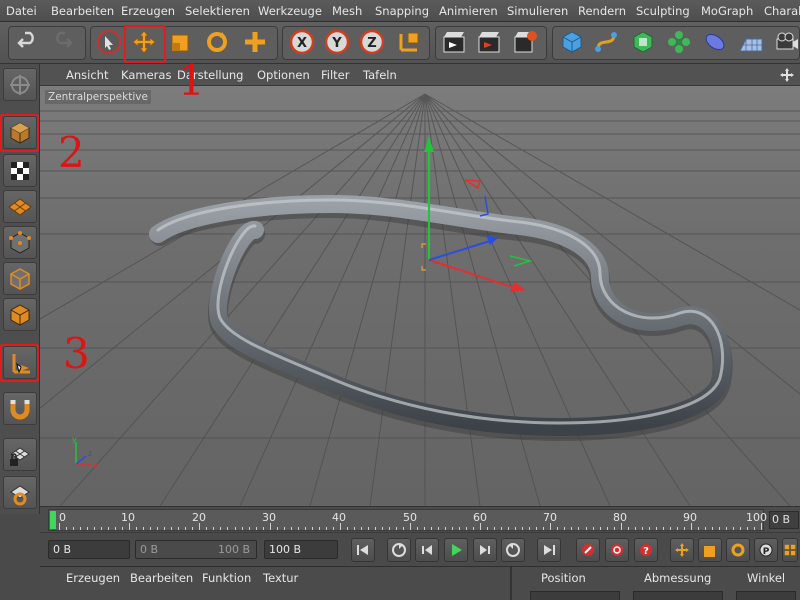 This screenshot has width=800, height=600. Describe the element at coordinates (301, 549) in the screenshot. I see `end-frame-field: 100 B` at that location.